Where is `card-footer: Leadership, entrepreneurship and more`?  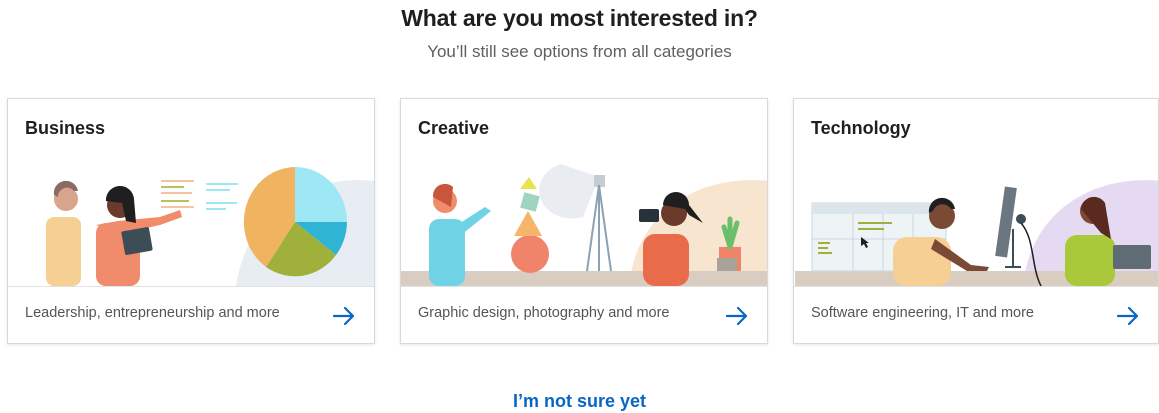 card-footer: Leadership, entrepreneurship and more is located at coordinates (191, 314).